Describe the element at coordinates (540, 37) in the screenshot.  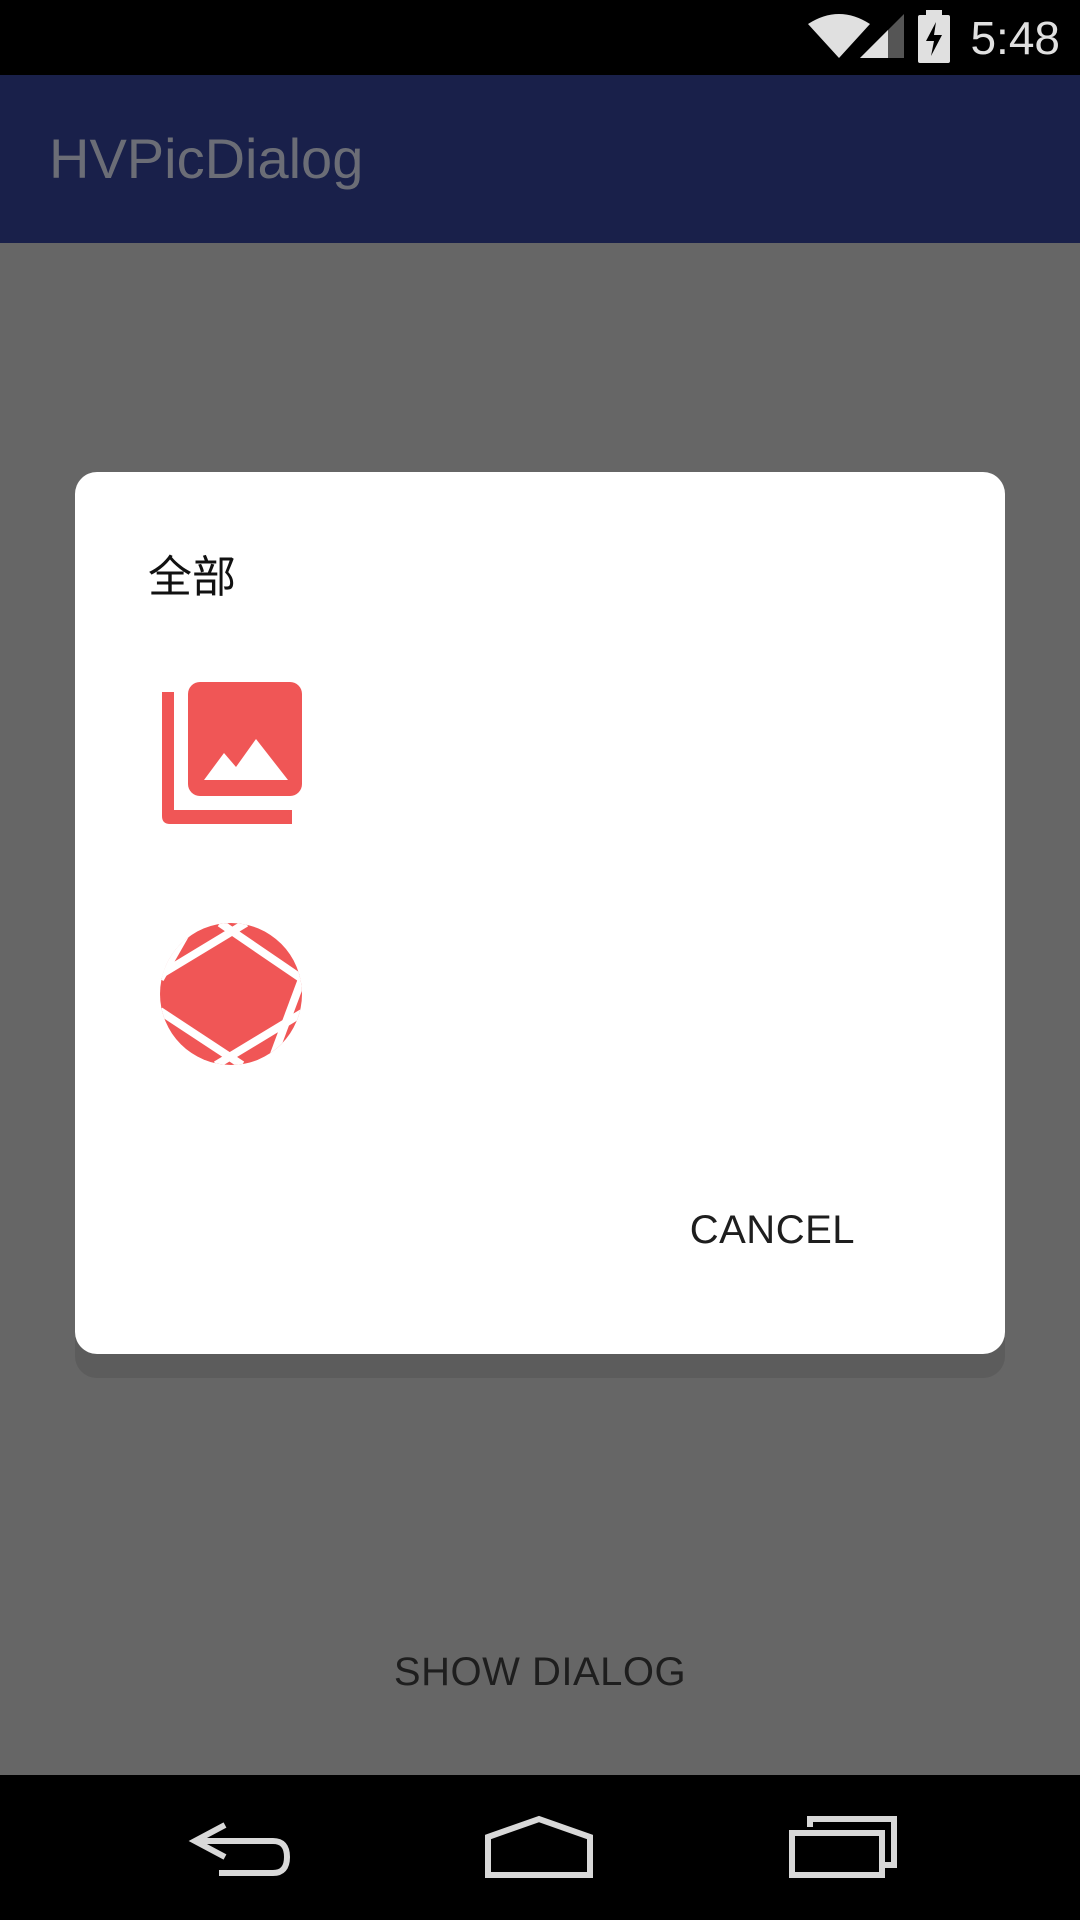
I see `status-bar: 5:48` at that location.